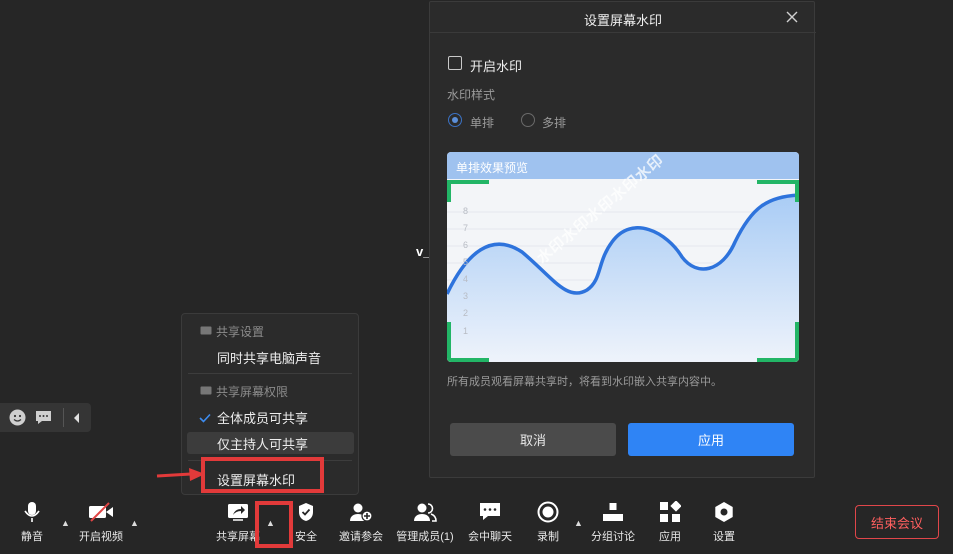 Image resolution: width=953 pixels, height=554 pixels. What do you see at coordinates (206, 332) in the screenshot?
I see `share-settings-icon` at bounding box center [206, 332].